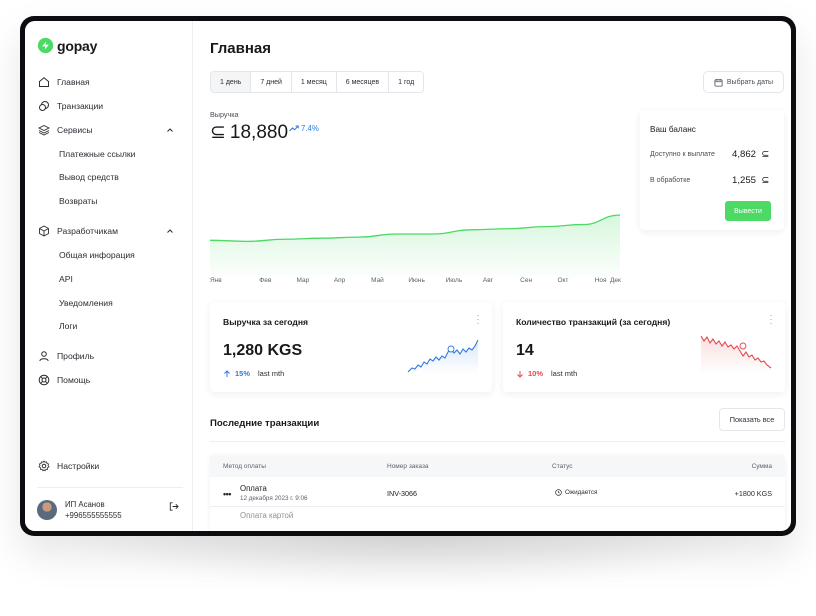 Image resolution: width=816 pixels, height=616 pixels. Describe the element at coordinates (558, 492) in the screenshot. I see `clock-icon` at that location.